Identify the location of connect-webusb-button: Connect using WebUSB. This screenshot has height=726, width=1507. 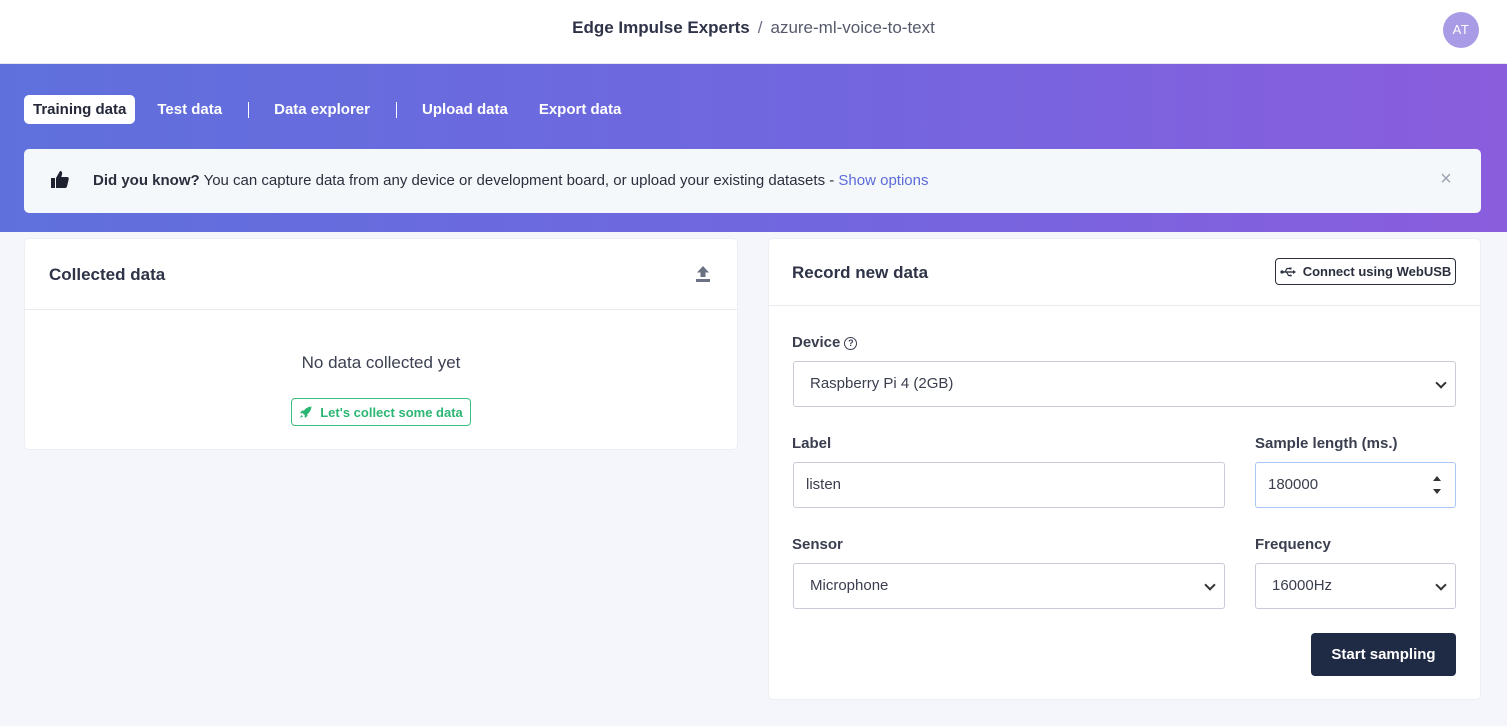
(1365, 271).